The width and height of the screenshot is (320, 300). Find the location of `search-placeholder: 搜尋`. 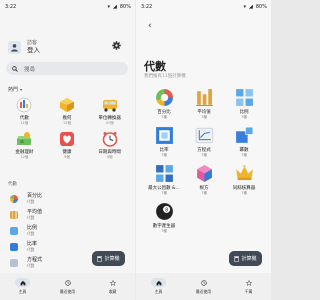

search-placeholder: 搜尋 is located at coordinates (30, 69).